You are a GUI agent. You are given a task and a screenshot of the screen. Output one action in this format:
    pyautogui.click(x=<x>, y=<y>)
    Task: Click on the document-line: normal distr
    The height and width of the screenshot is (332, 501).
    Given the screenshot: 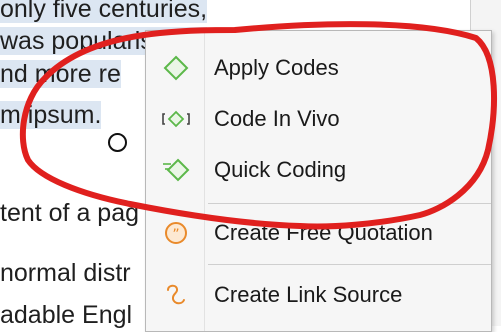 What is the action you would take?
    pyautogui.click(x=65, y=273)
    